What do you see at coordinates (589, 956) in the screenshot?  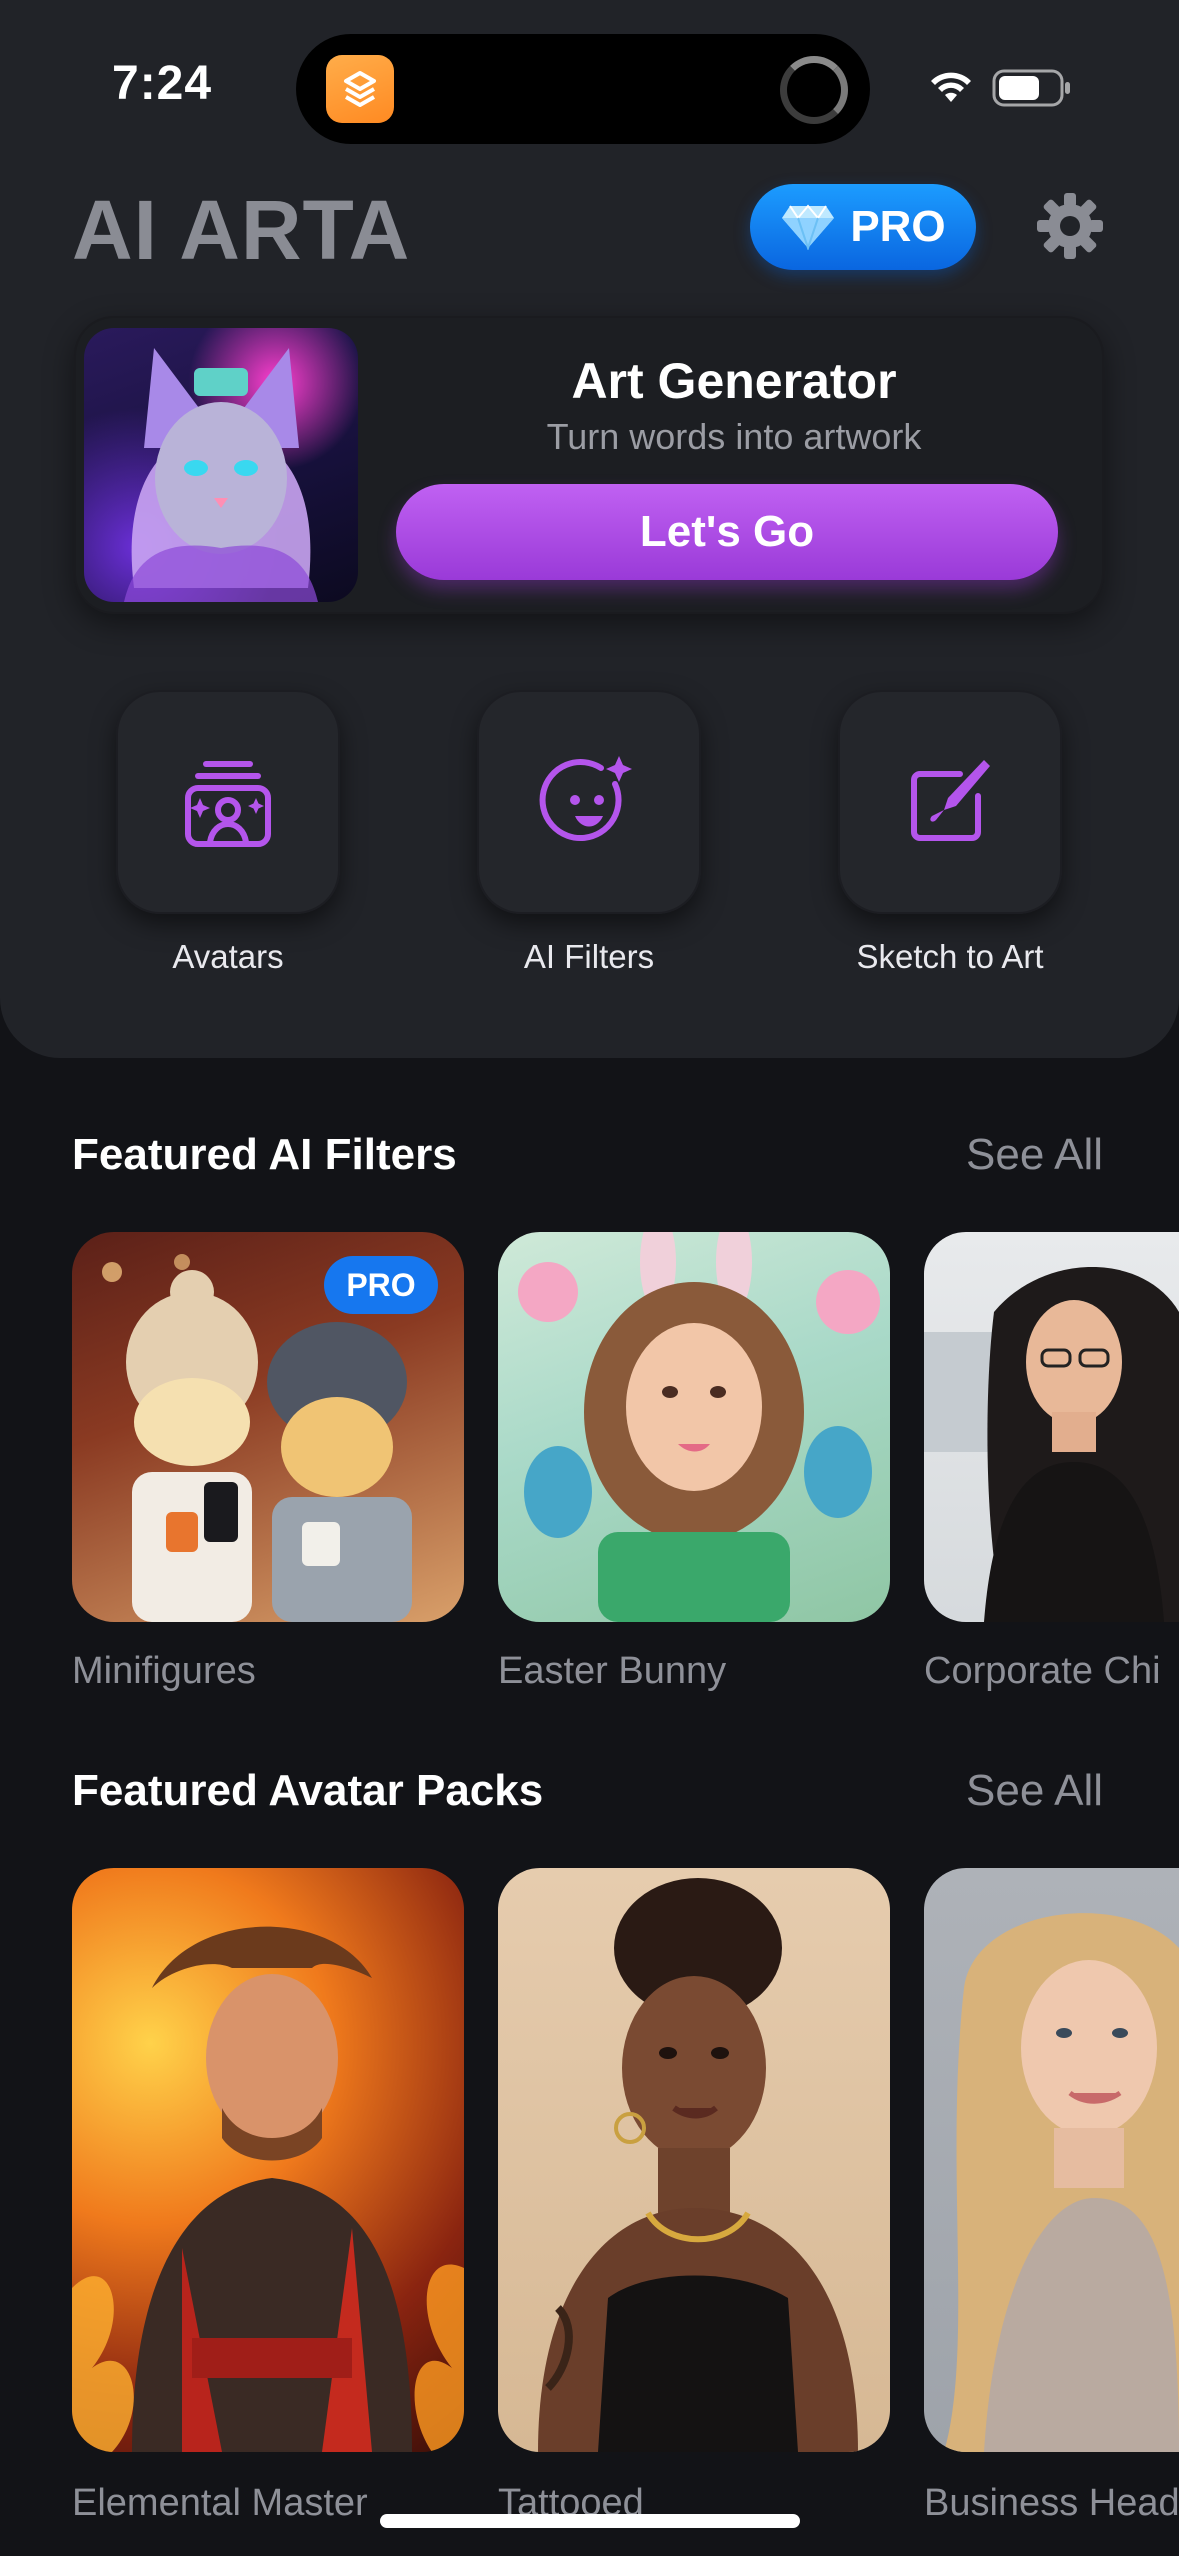 I see `ai-filters-label: AI Filters` at bounding box center [589, 956].